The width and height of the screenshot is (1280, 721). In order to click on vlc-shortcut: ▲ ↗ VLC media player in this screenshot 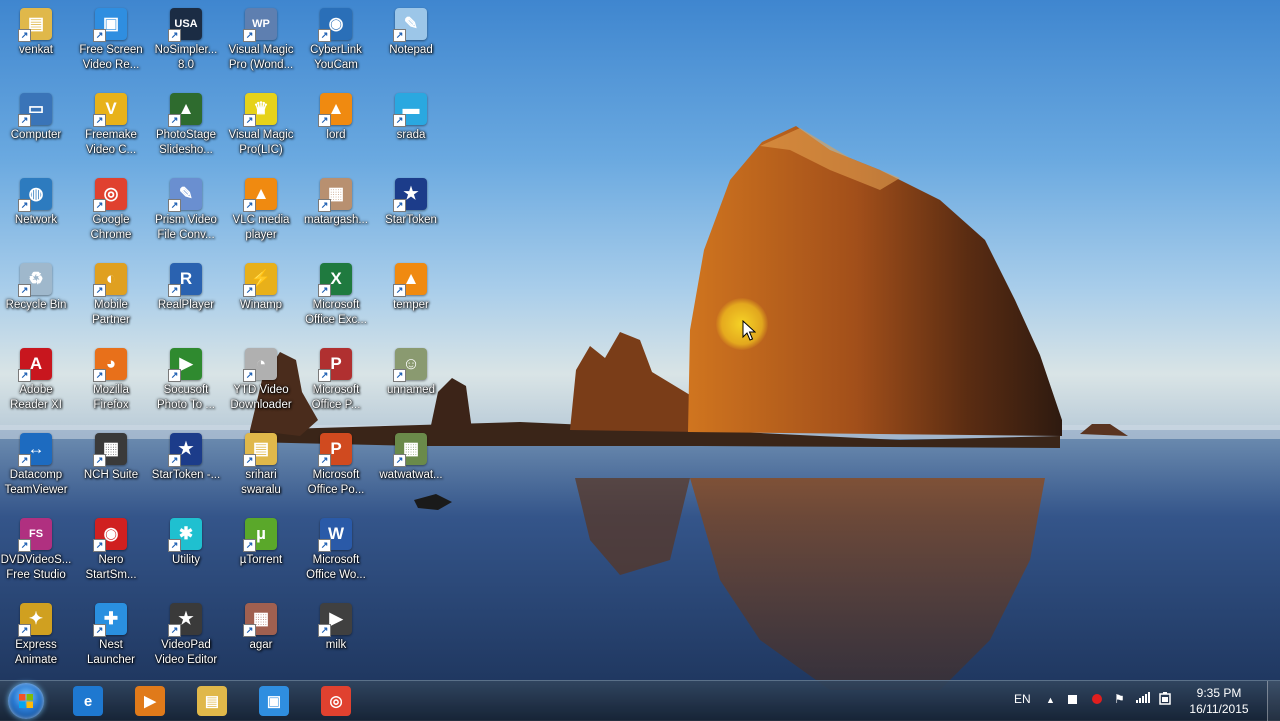, I will do `click(261, 212)`.